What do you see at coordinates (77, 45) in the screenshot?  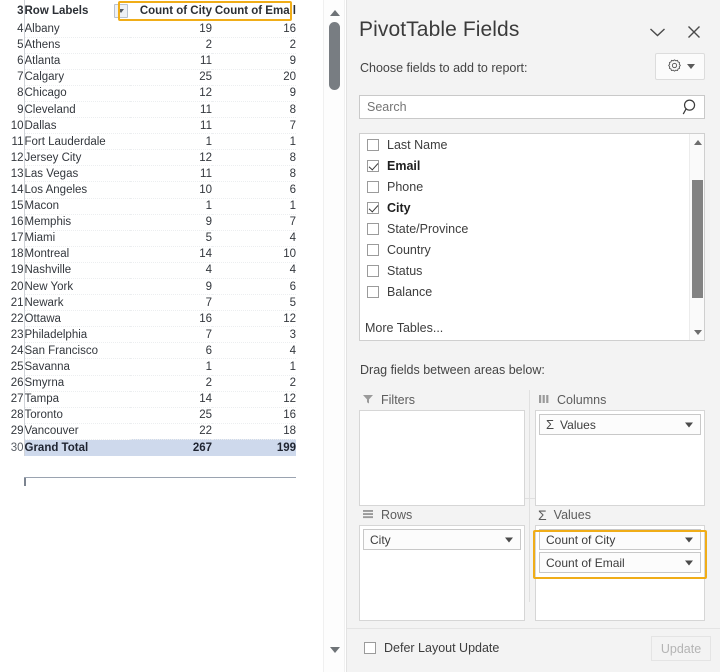 I see `cell-city: Athens` at bounding box center [77, 45].